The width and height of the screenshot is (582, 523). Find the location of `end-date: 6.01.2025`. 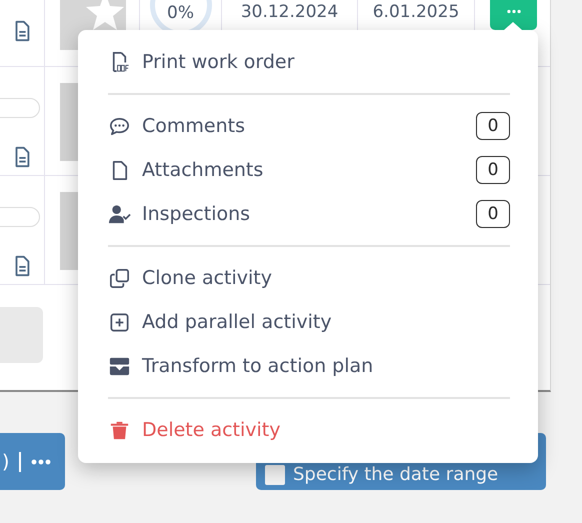

end-date: 6.01.2025 is located at coordinates (416, 12).